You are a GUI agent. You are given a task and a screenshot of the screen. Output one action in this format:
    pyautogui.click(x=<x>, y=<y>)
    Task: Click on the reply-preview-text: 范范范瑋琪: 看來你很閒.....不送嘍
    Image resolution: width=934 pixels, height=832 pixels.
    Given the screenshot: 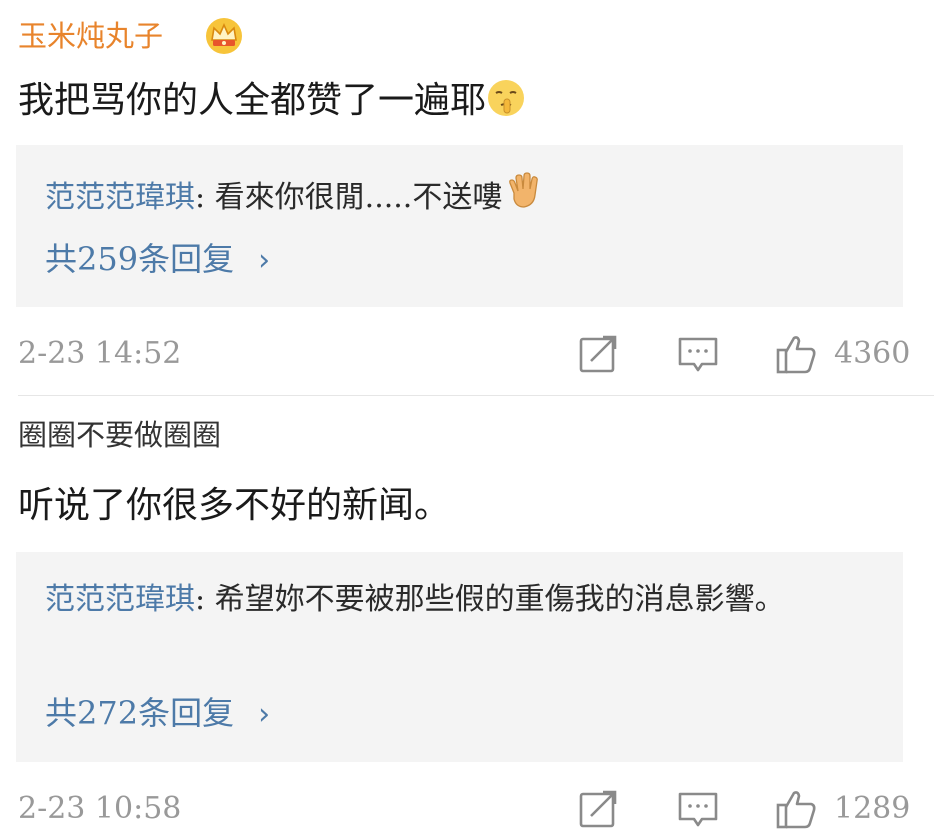 What is the action you would take?
    pyautogui.click(x=447, y=196)
    